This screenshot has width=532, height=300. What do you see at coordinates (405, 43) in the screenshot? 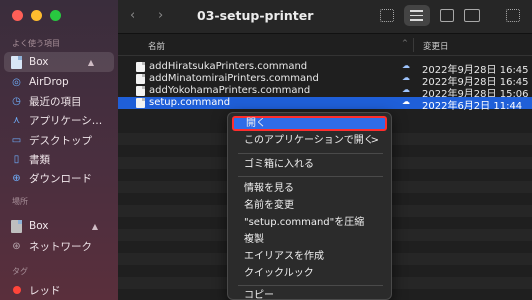
I see `sort-indicator-icon: ^` at bounding box center [405, 43].